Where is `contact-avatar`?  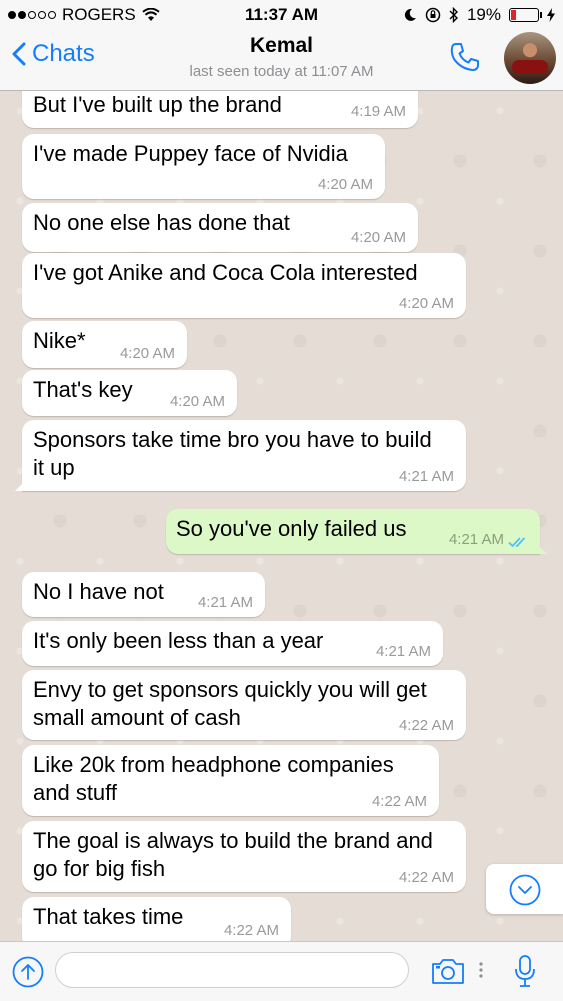
contact-avatar is located at coordinates (530, 58).